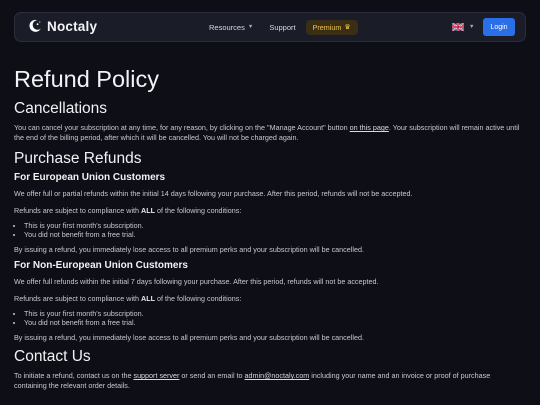 The height and width of the screenshot is (405, 540). Describe the element at coordinates (35, 25) in the screenshot. I see `moon-logo-icon` at that location.